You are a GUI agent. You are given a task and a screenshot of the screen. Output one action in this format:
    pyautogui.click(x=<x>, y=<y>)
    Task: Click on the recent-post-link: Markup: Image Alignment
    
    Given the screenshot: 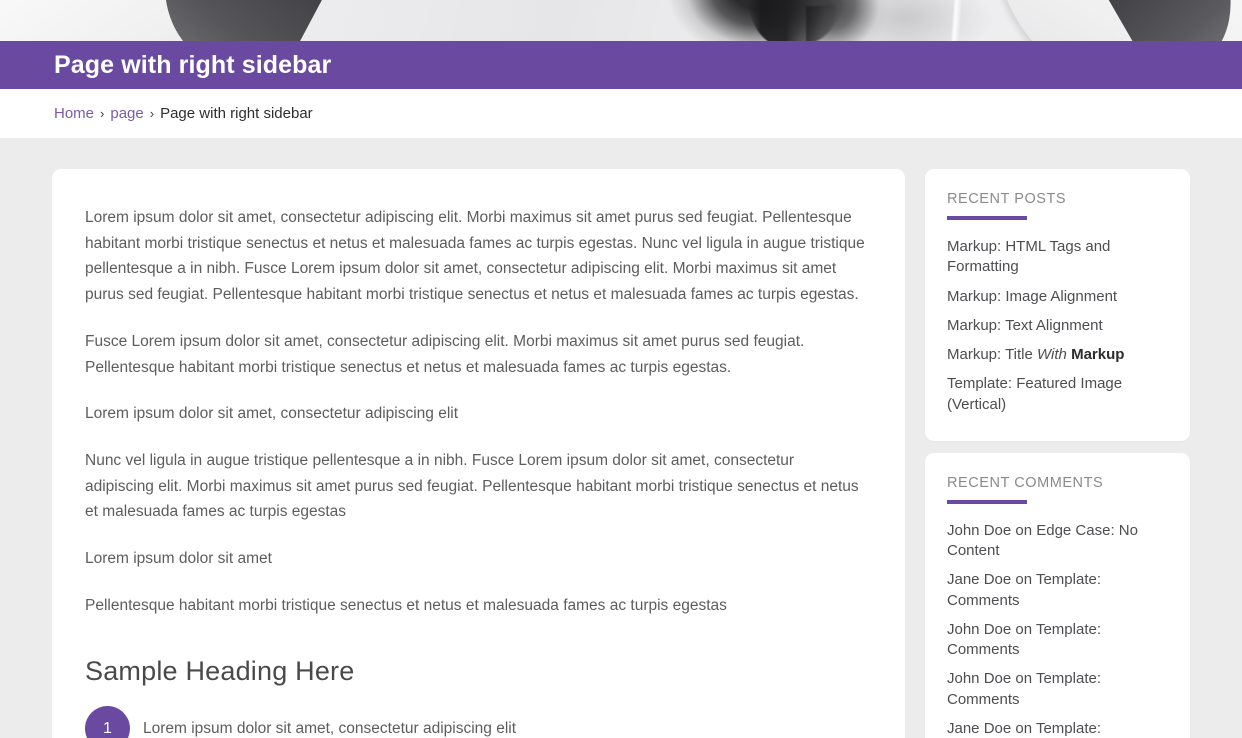 What is the action you would take?
    pyautogui.click(x=1057, y=297)
    